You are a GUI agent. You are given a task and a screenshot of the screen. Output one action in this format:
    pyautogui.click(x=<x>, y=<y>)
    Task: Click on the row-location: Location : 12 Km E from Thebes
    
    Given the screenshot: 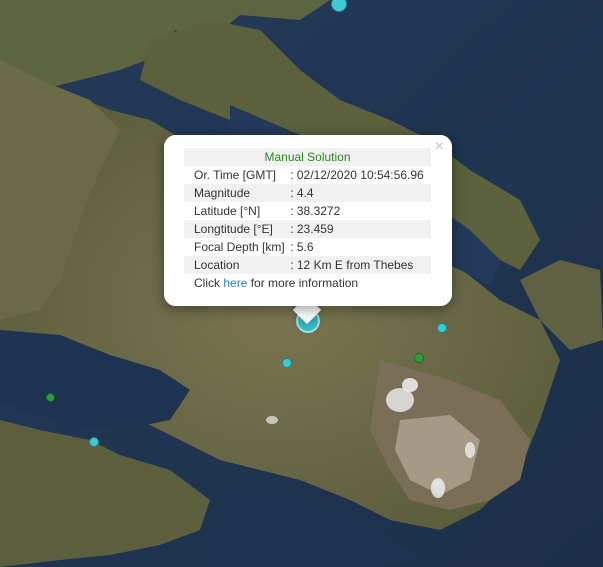 What is the action you would take?
    pyautogui.click(x=307, y=265)
    